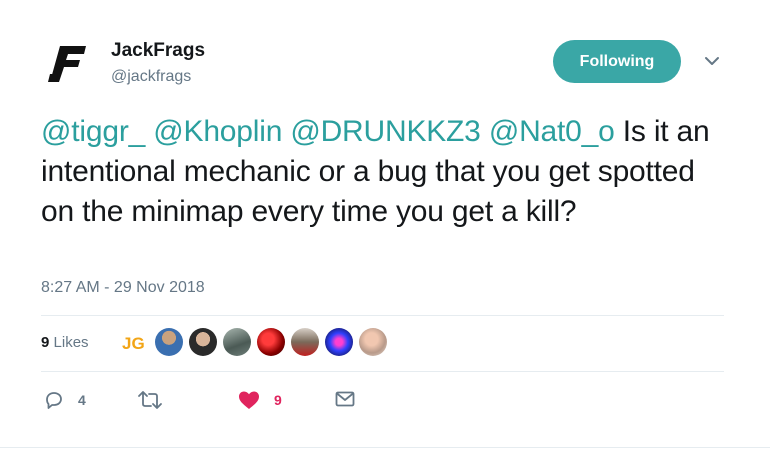 This screenshot has height=451, width=770. I want to click on tweet-actions: 4 9, so click(385, 402).